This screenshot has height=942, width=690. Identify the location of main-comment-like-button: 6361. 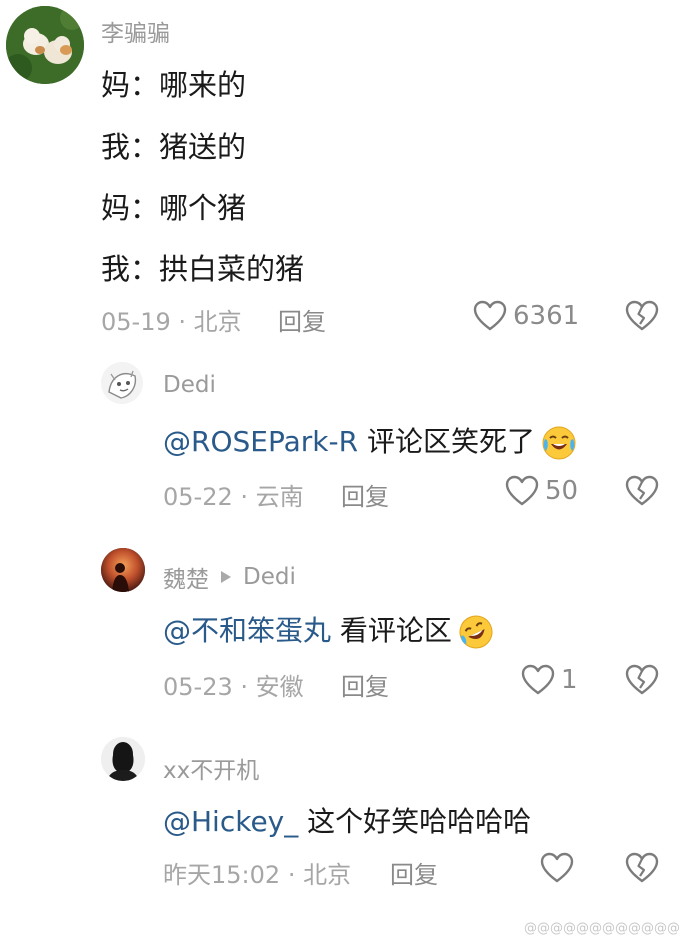
(526, 316).